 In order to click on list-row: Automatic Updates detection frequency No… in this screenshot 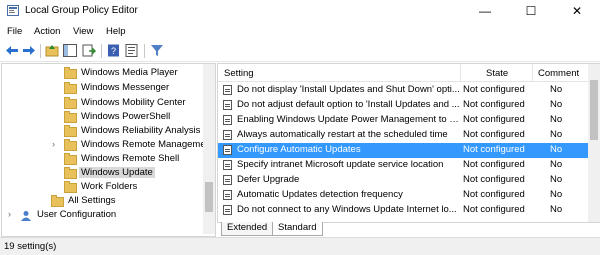, I will do `click(409, 195)`.